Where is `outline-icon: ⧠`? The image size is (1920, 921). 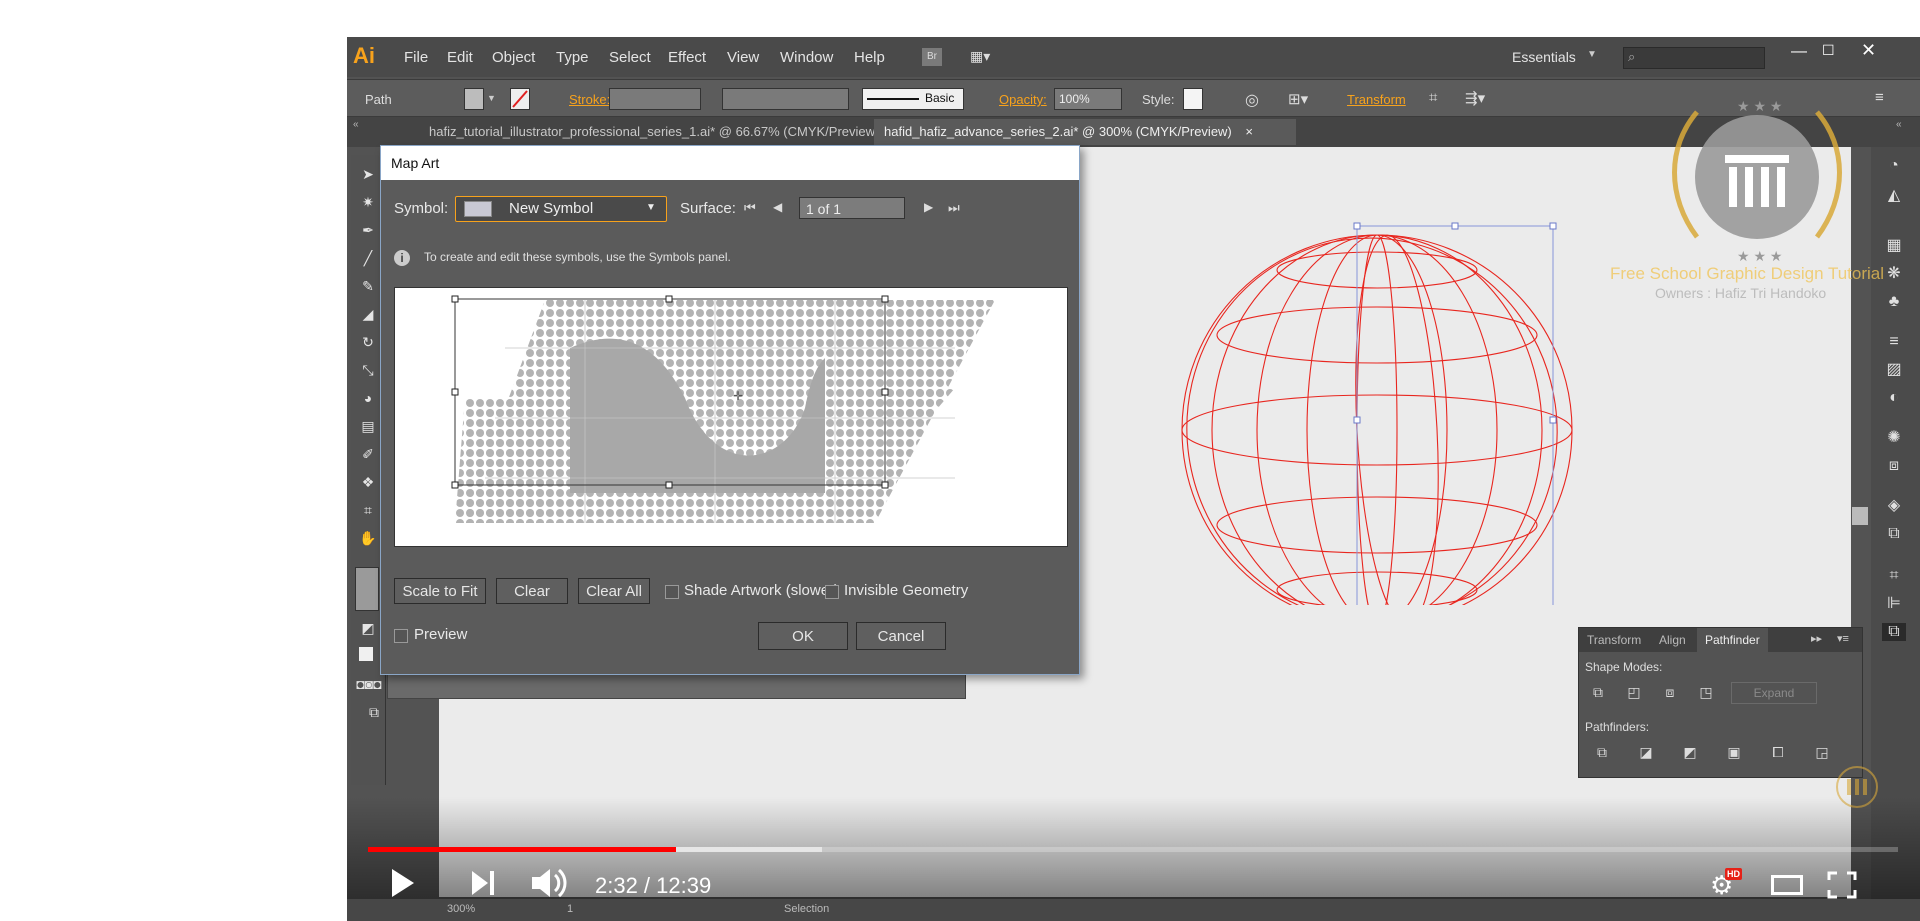 outline-icon: ⧠ is located at coordinates (1778, 752).